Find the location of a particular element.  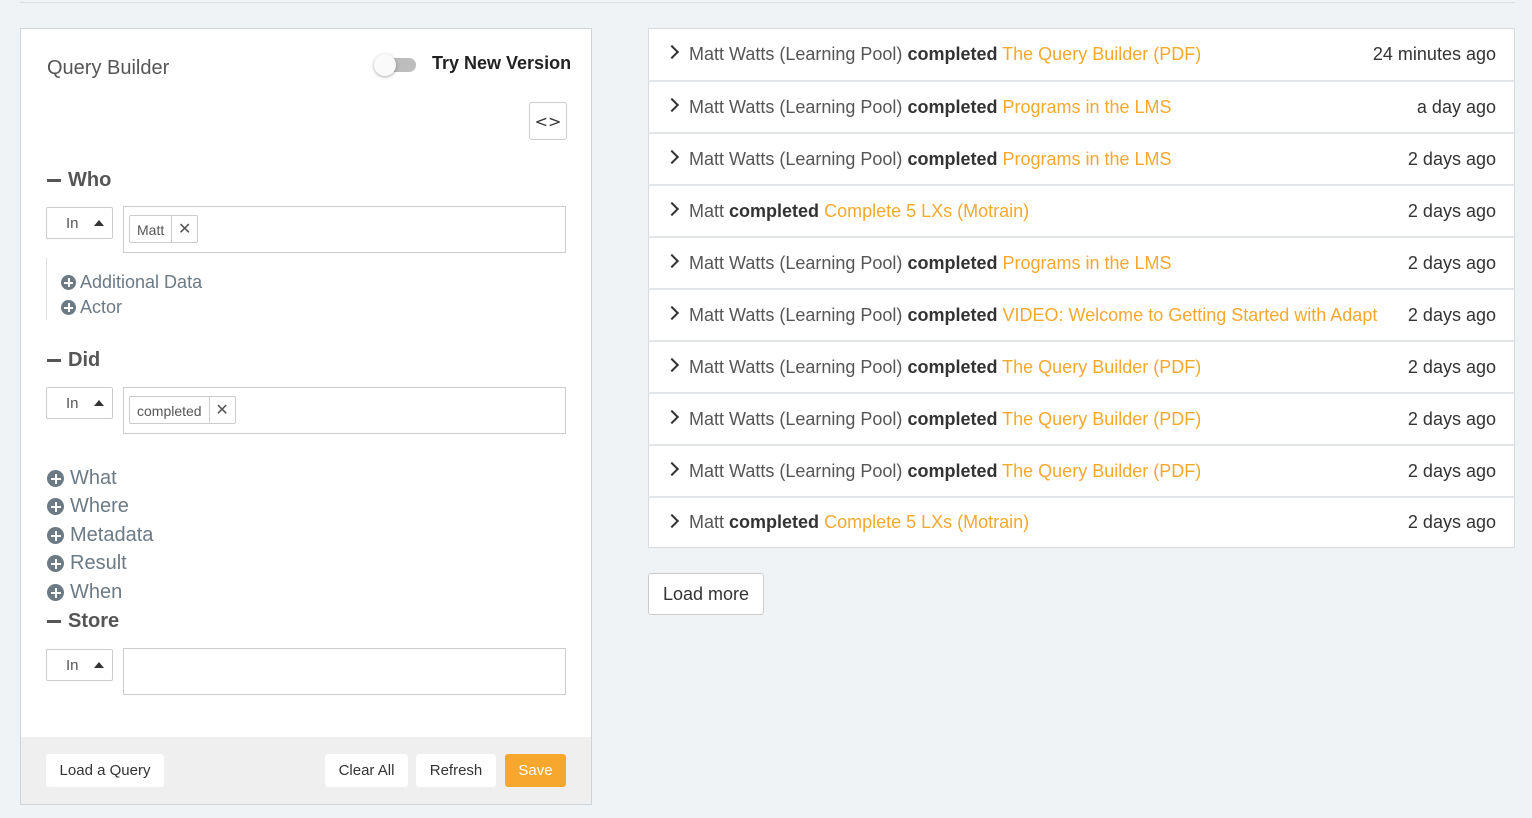

add-additional-data-label: Additional Data is located at coordinates (141, 282).